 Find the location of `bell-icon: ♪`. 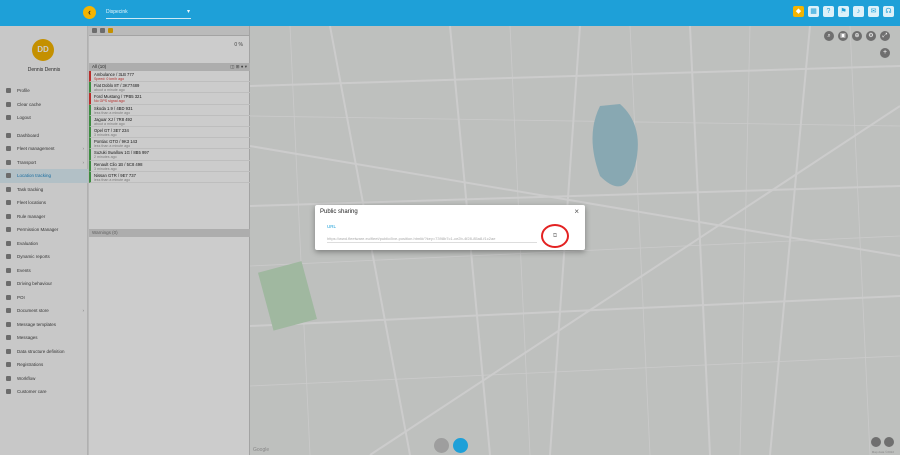

bell-icon: ♪ is located at coordinates (858, 11).